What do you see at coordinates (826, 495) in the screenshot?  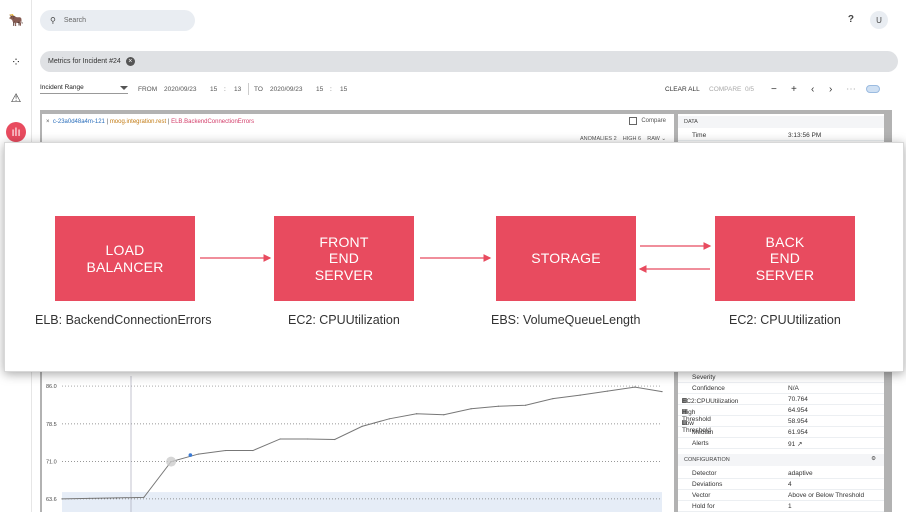 I see `config-value: Above or Below Threshold` at bounding box center [826, 495].